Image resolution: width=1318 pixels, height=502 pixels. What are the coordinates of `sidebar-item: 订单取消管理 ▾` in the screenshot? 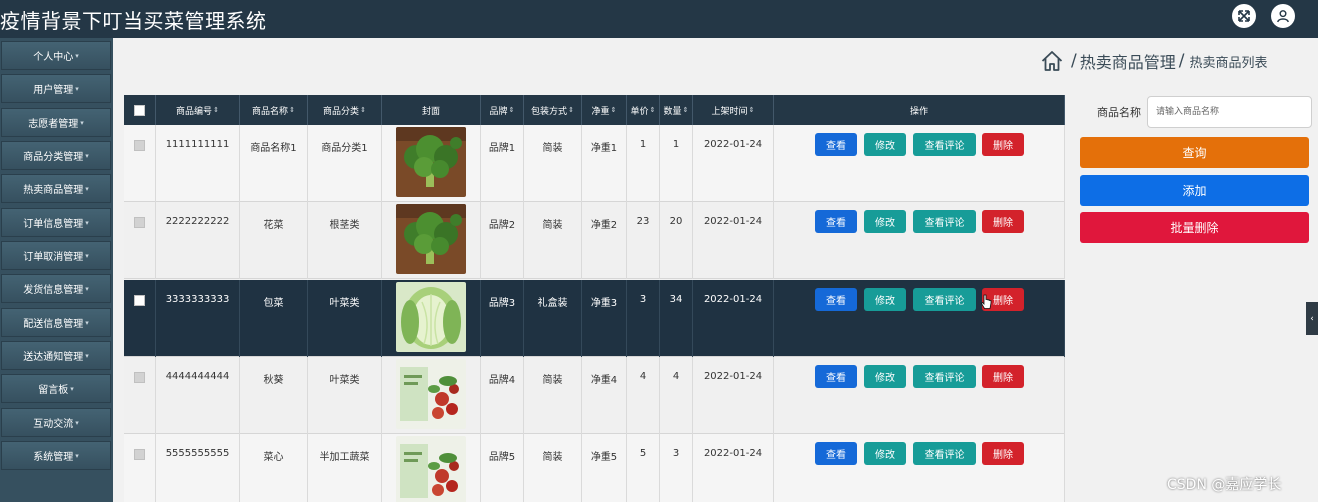 It's located at (56, 255).